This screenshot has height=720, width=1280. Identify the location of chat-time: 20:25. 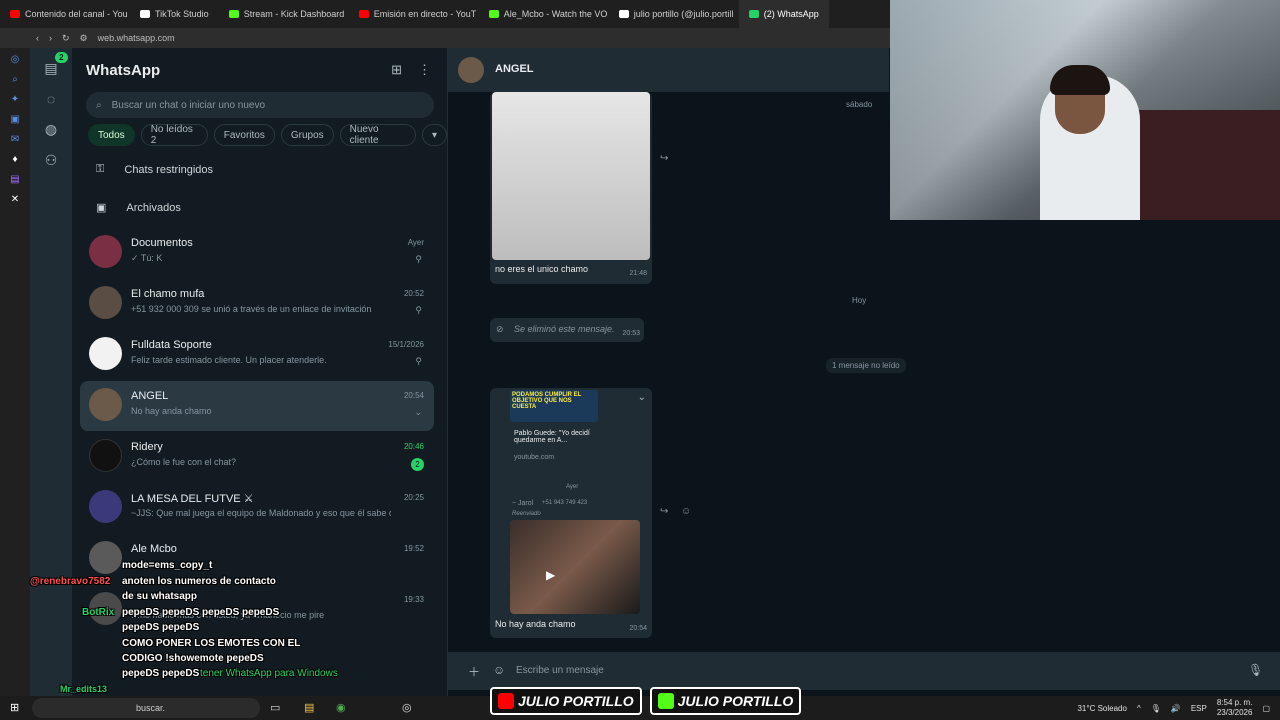
(413, 497).